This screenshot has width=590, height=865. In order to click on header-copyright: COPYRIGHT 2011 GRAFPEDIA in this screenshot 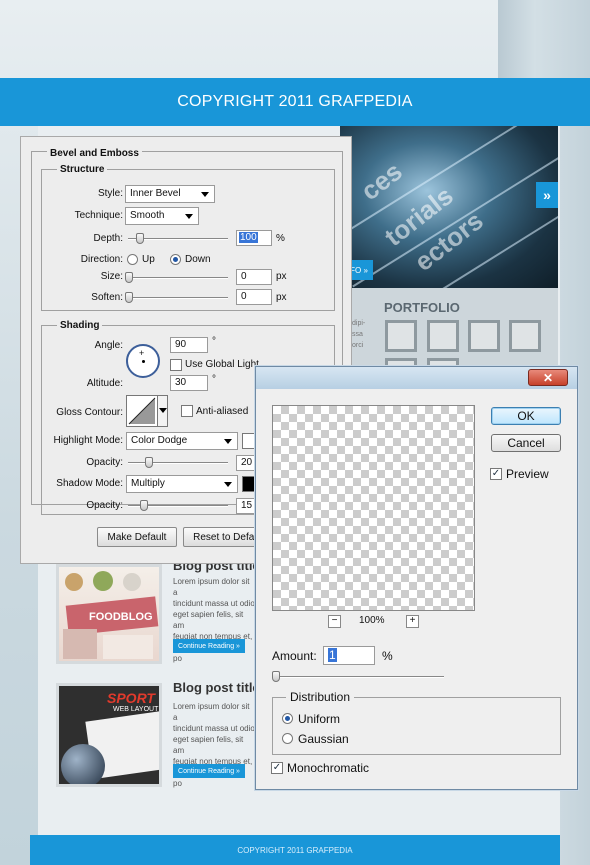, I will do `click(295, 101)`.